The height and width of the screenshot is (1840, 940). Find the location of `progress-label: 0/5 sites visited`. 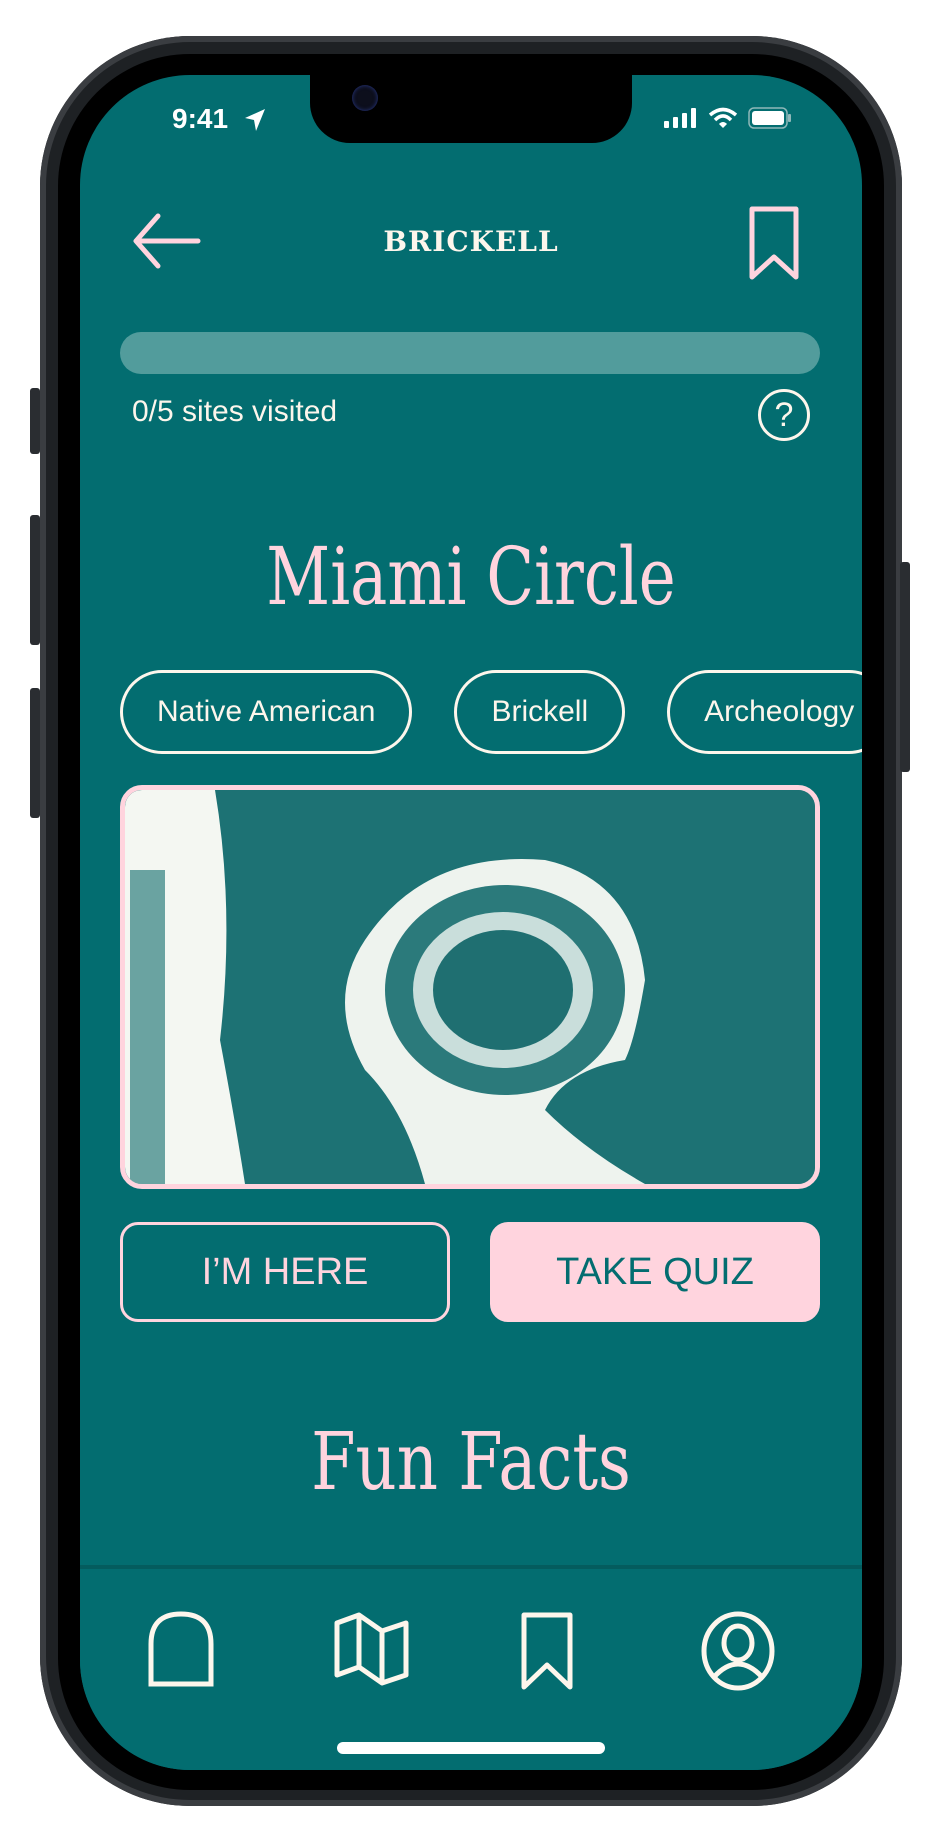

progress-label: 0/5 sites visited is located at coordinates (235, 411).